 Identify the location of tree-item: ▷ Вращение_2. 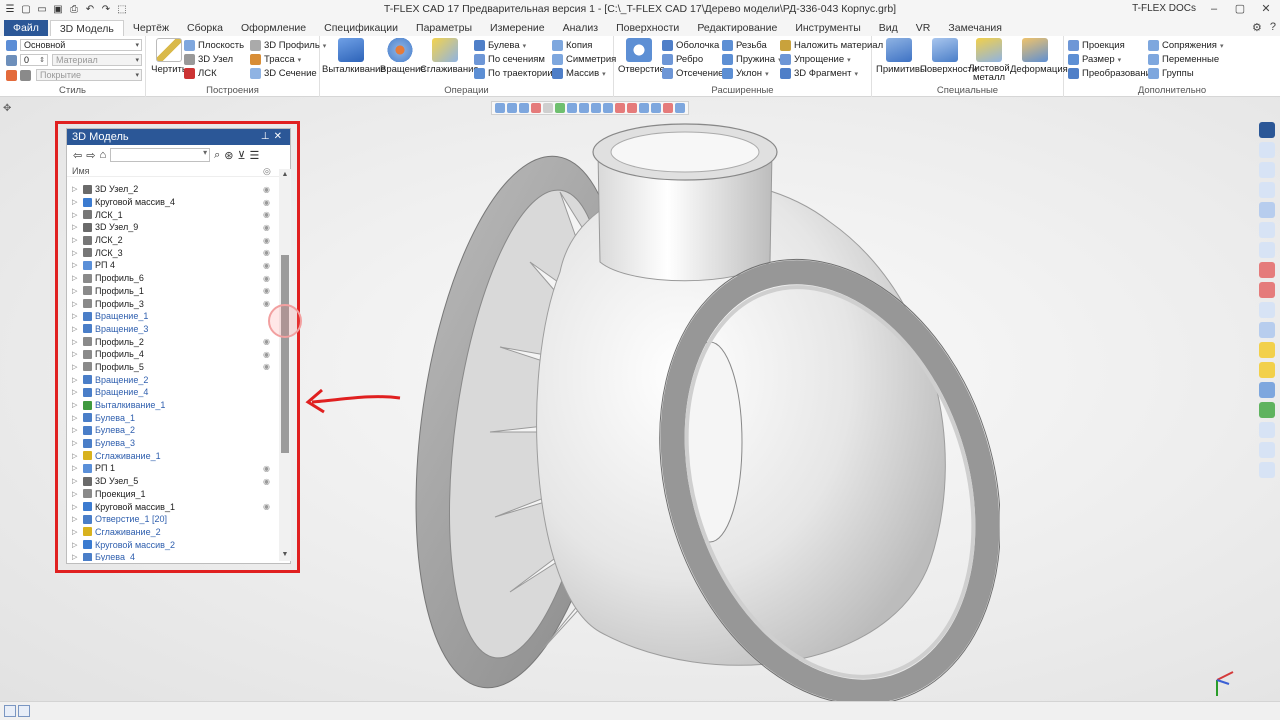
(173, 379).